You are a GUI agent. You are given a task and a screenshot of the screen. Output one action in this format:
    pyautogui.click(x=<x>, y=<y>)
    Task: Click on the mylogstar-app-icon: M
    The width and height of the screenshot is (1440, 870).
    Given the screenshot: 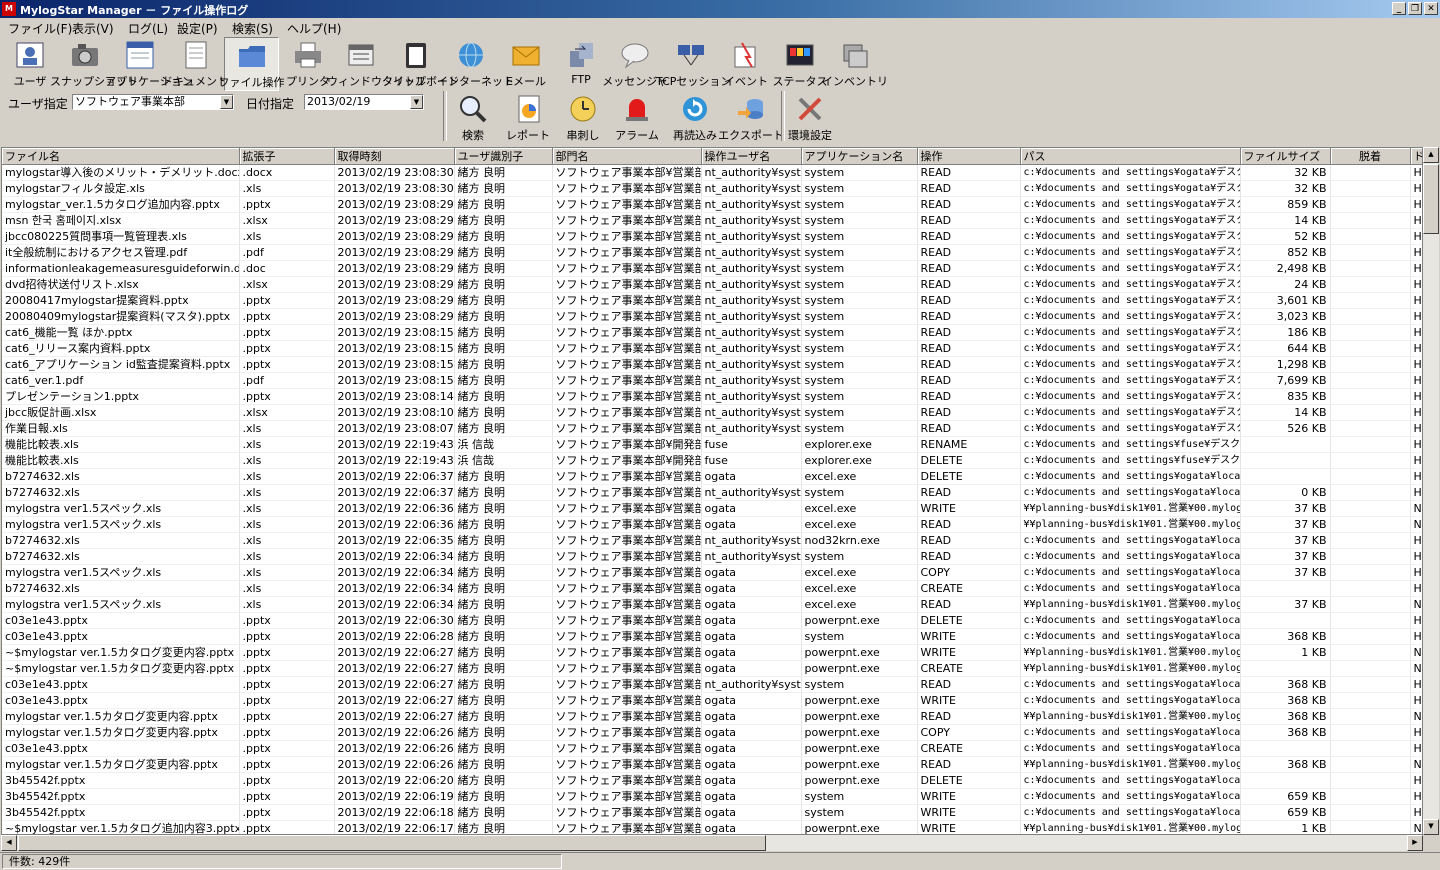 What is the action you would take?
    pyautogui.click(x=9, y=9)
    